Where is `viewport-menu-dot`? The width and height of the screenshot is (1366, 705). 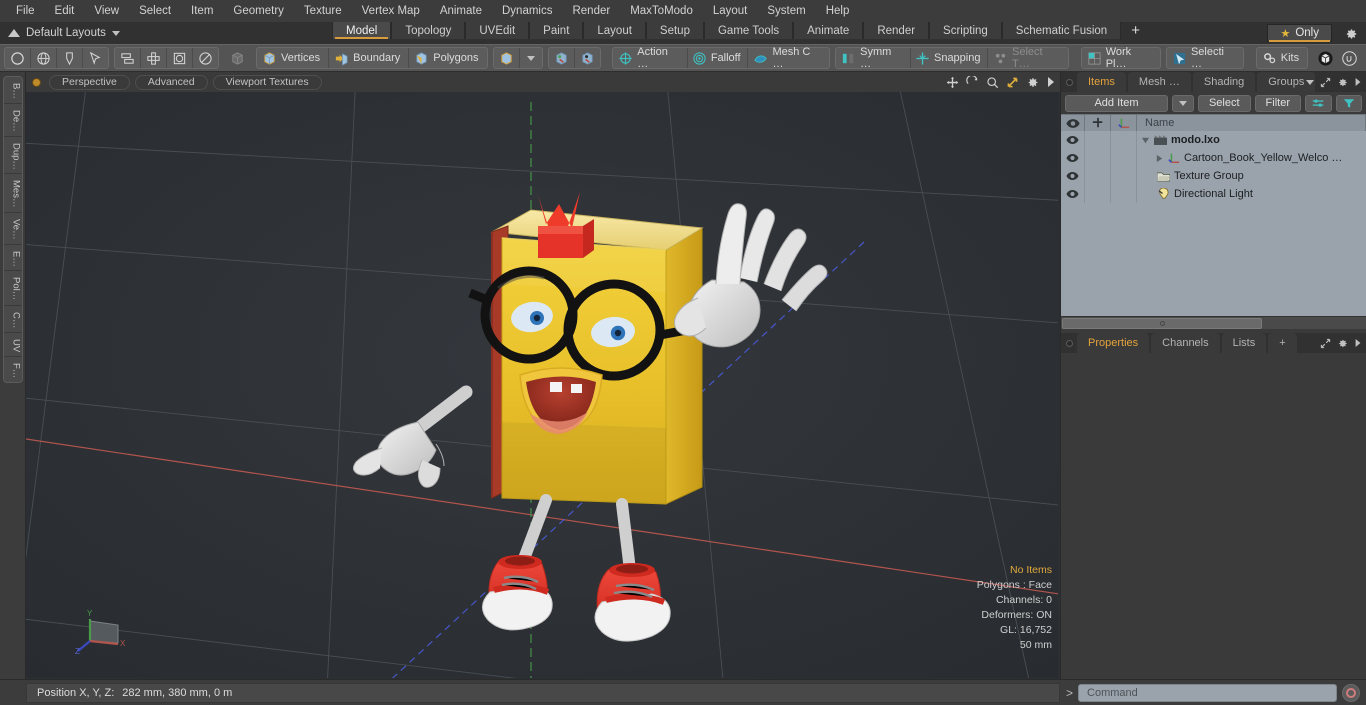 viewport-menu-dot is located at coordinates (36, 82).